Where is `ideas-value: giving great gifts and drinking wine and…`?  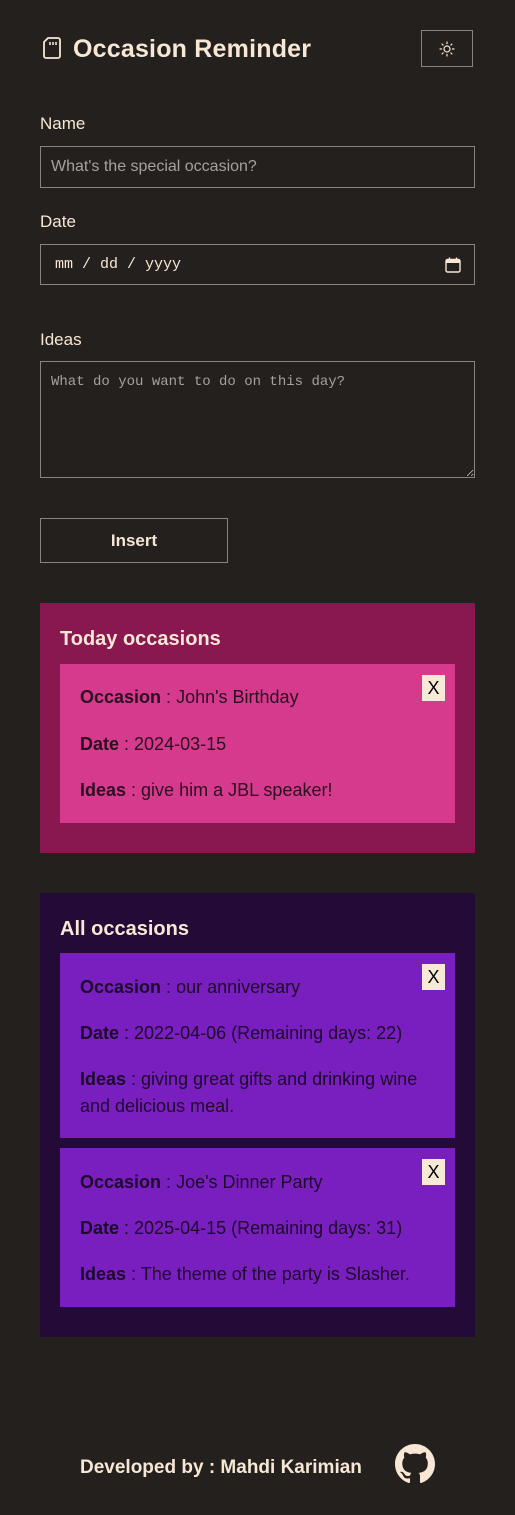
ideas-value: giving great gifts and drinking wine and… is located at coordinates (249, 1092).